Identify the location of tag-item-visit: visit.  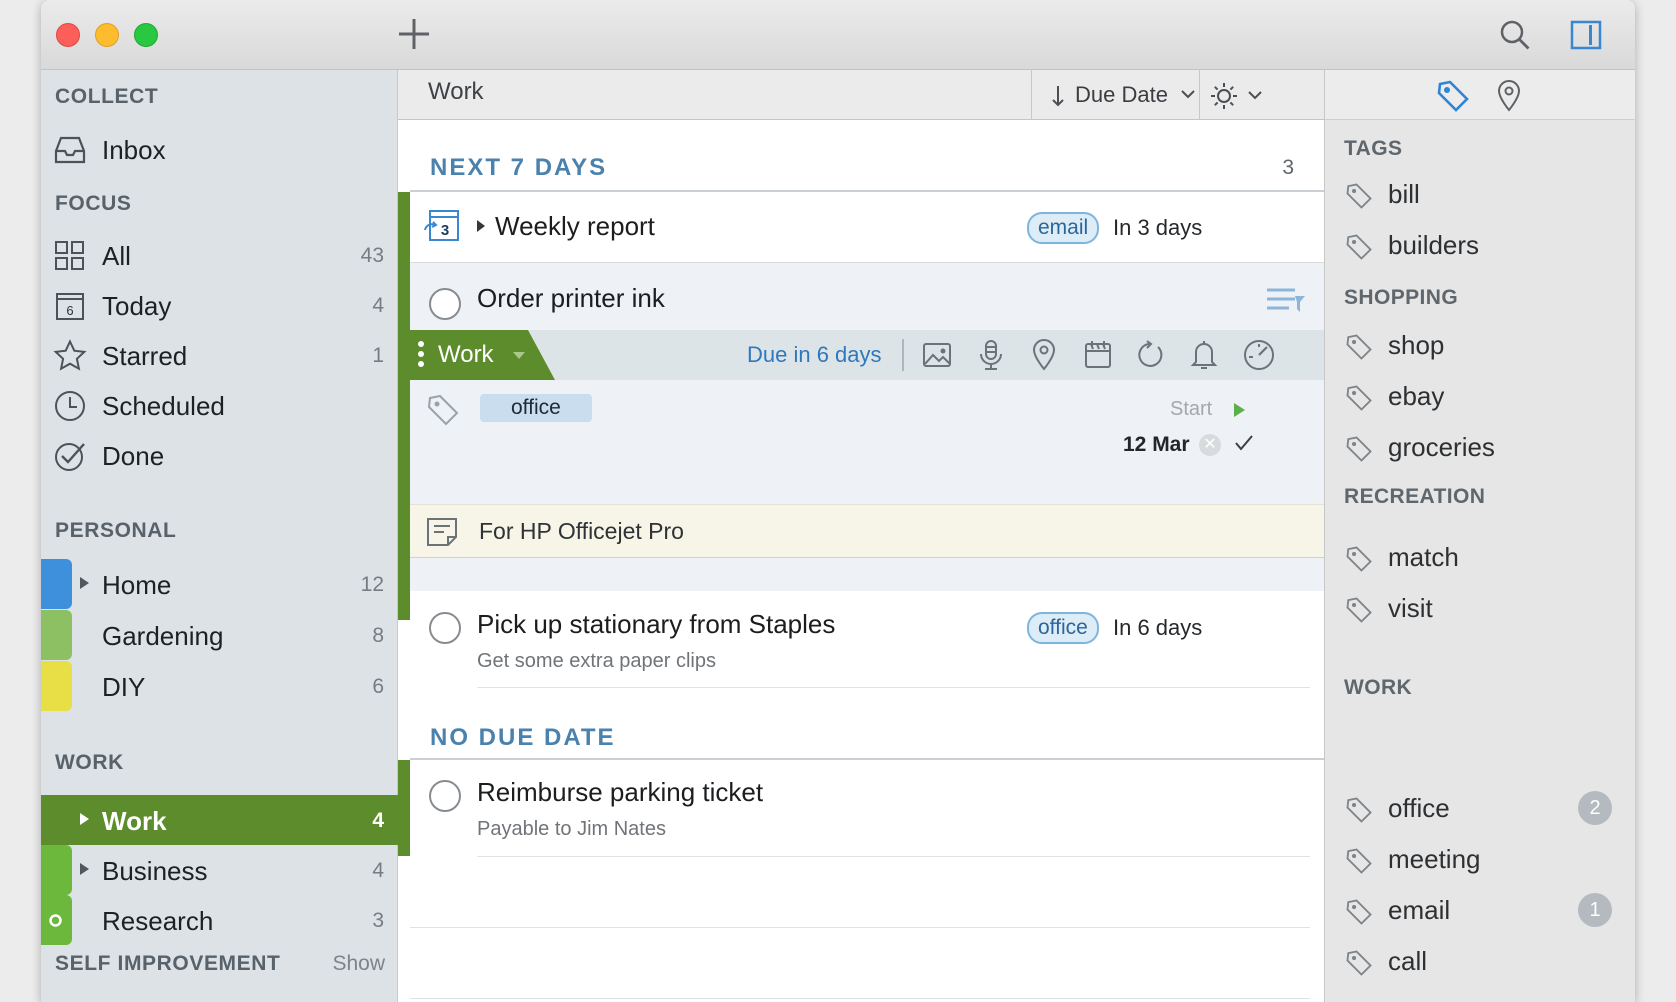
(1480, 608).